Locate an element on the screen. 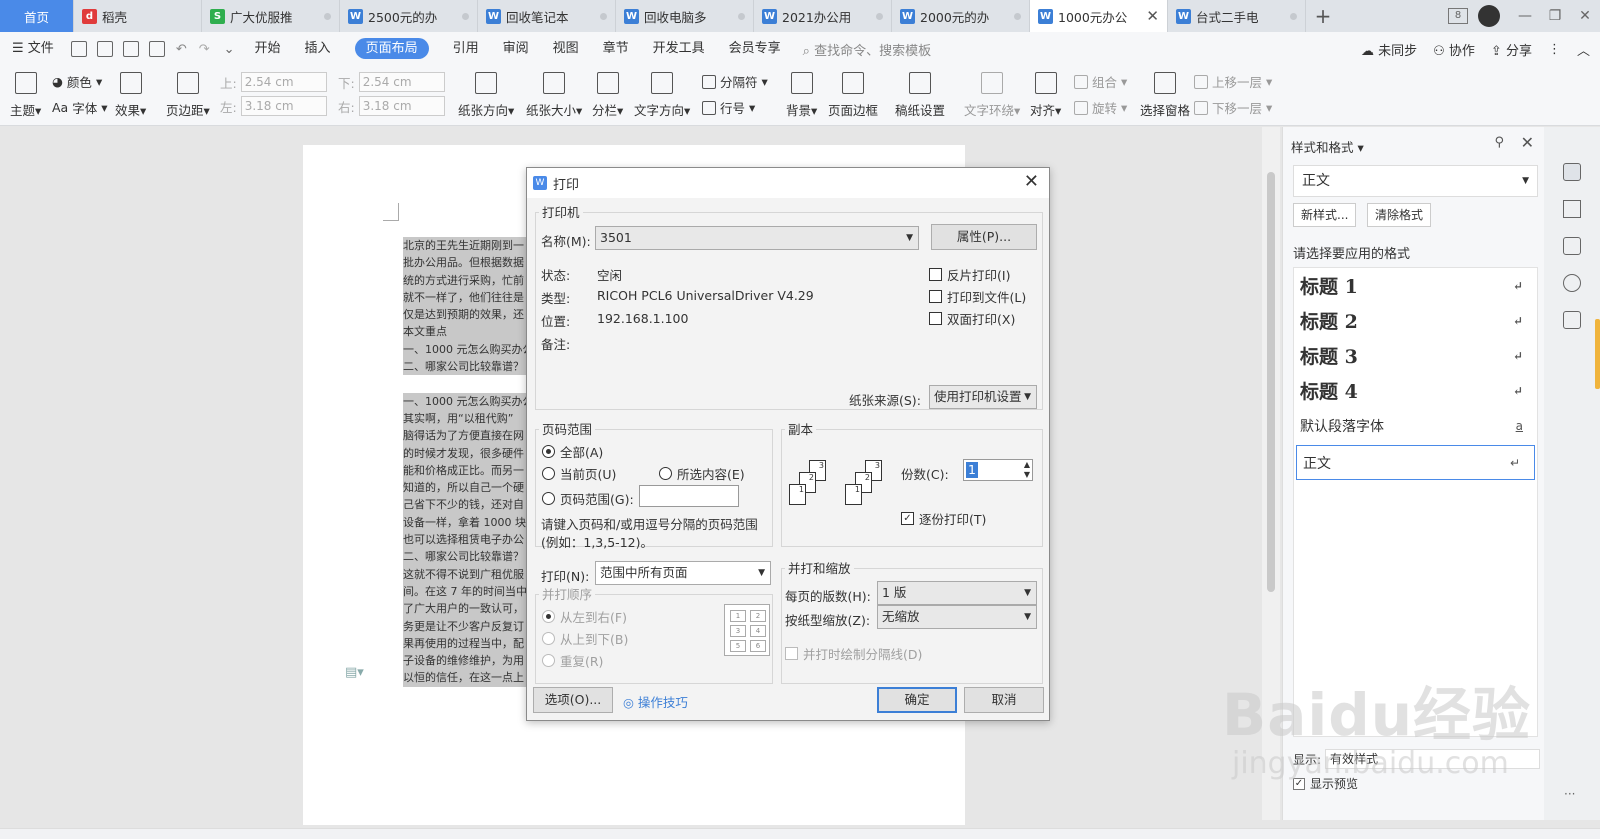 The height and width of the screenshot is (839, 1600). pages-per-sheet-select: 1 版 ▼ is located at coordinates (957, 593).